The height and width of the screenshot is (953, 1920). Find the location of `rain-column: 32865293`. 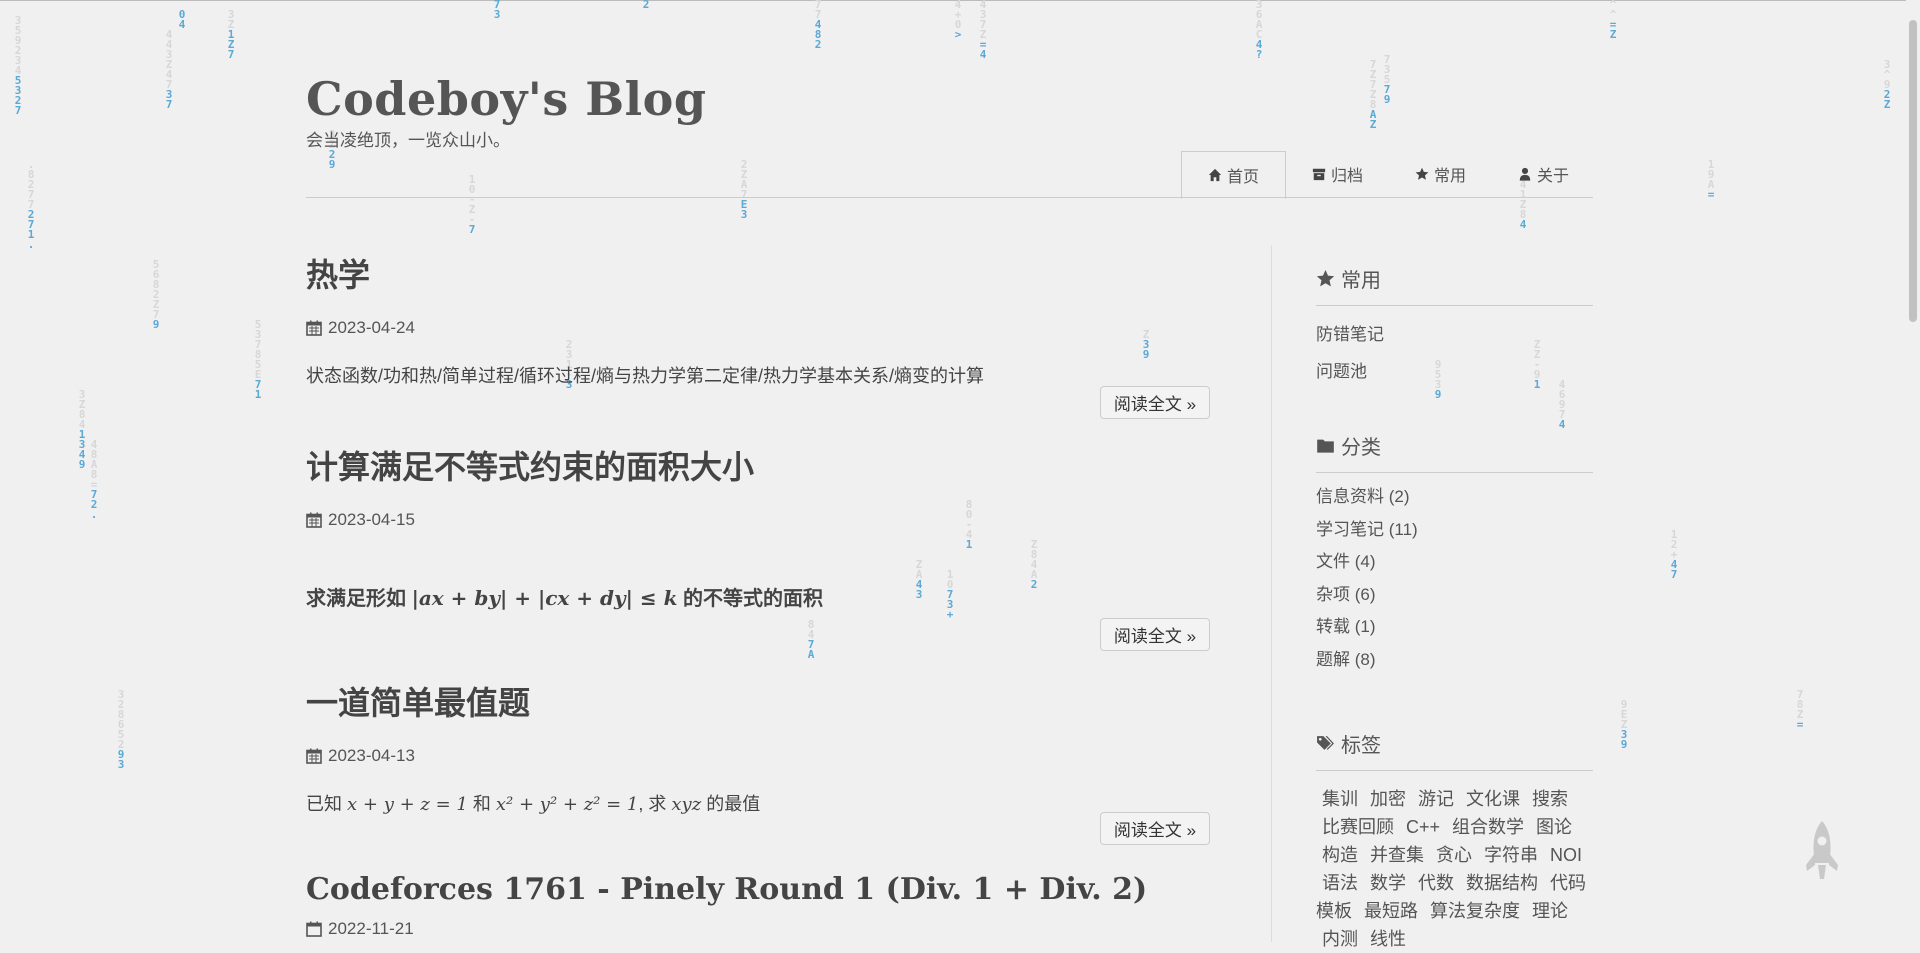

rain-column: 32865293 is located at coordinates (121, 729).